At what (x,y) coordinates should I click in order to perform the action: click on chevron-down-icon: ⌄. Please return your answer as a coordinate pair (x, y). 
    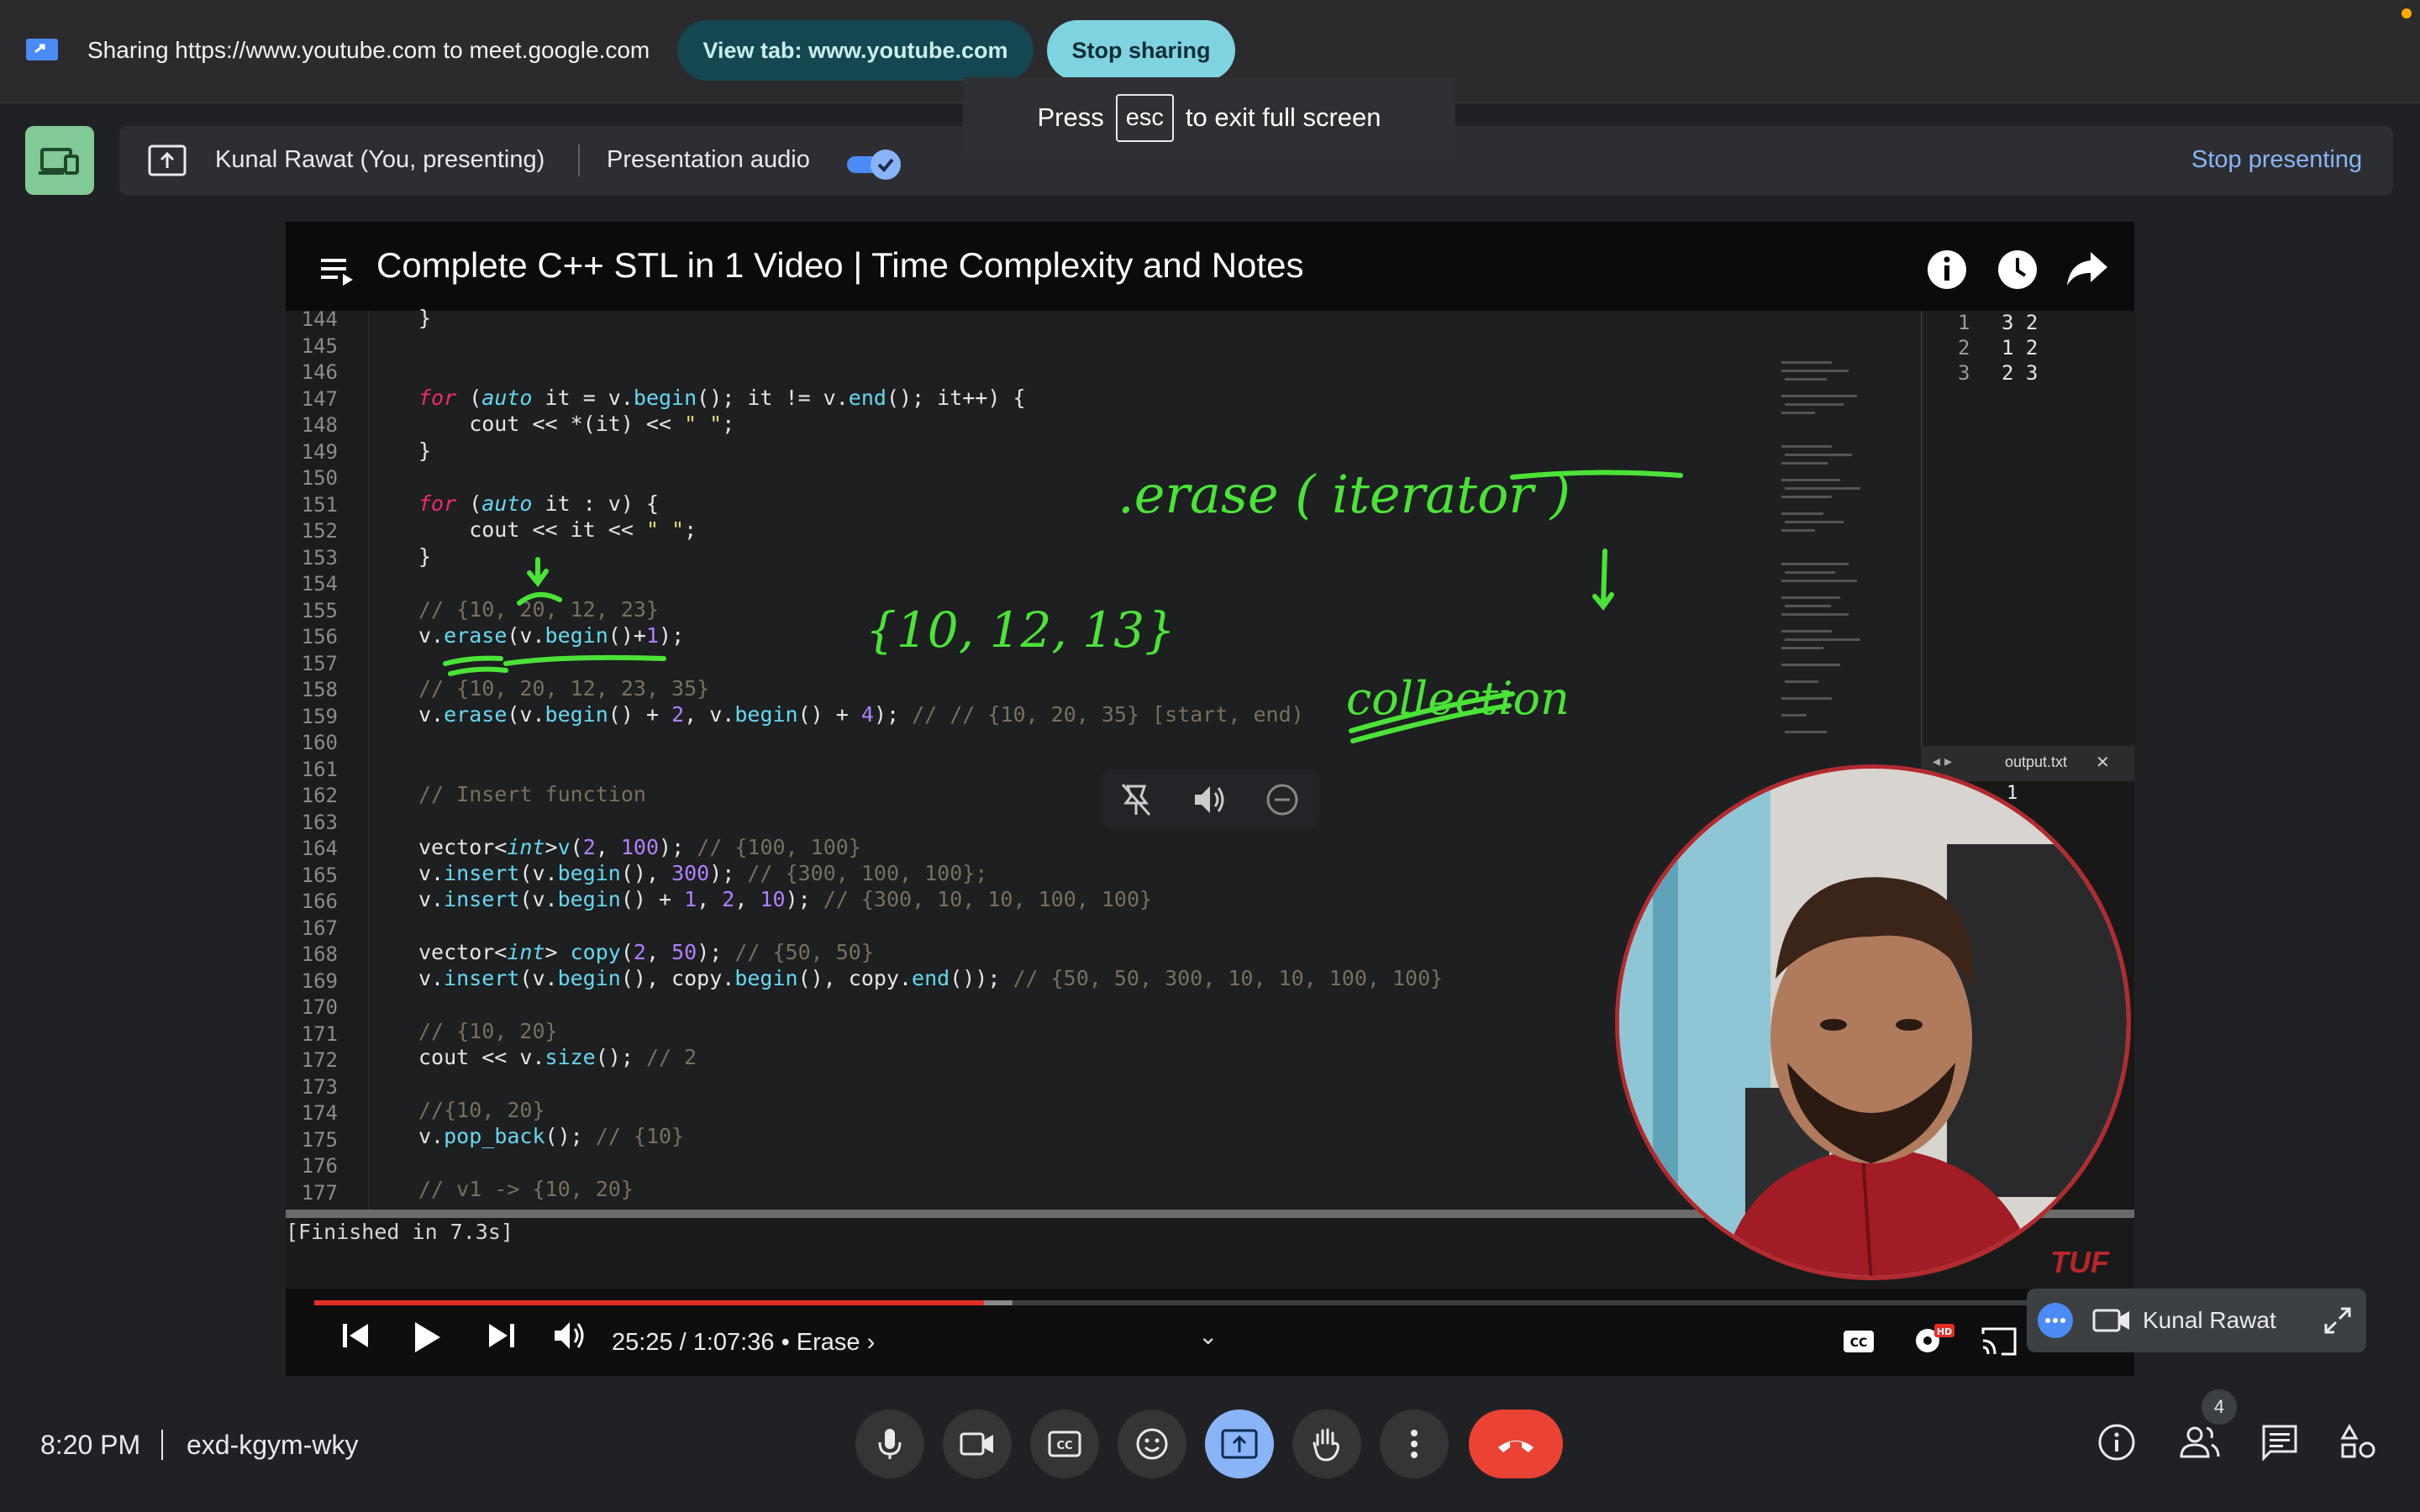
    Looking at the image, I should click on (1208, 1336).